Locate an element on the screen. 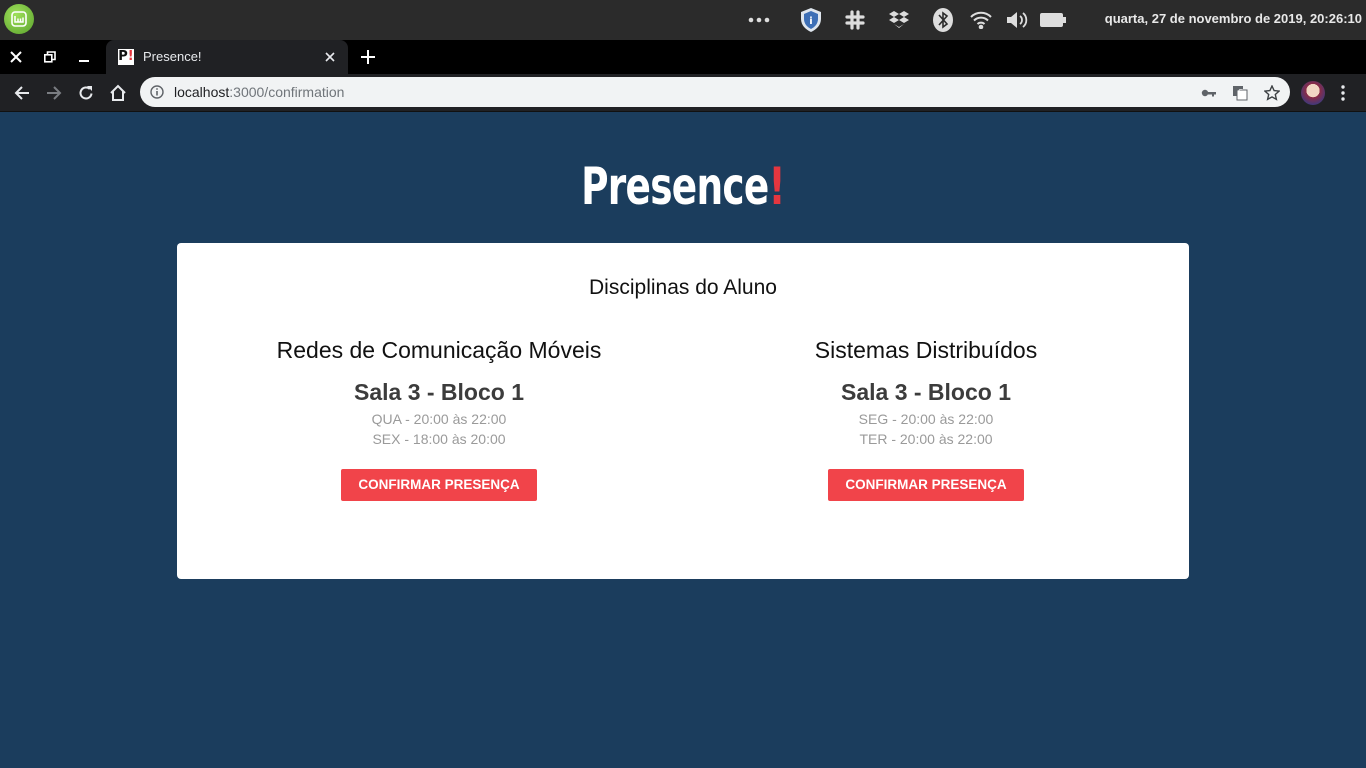 Image resolution: width=1366 pixels, height=768 pixels. system-clock: quarta, 27 de novembro de 2019, 20:26:10 is located at coordinates (1233, 20).